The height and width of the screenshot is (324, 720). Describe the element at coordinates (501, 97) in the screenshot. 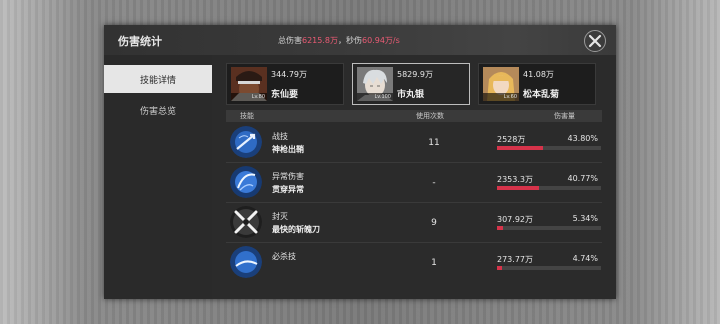

I see `character-level: Lv.60` at that location.